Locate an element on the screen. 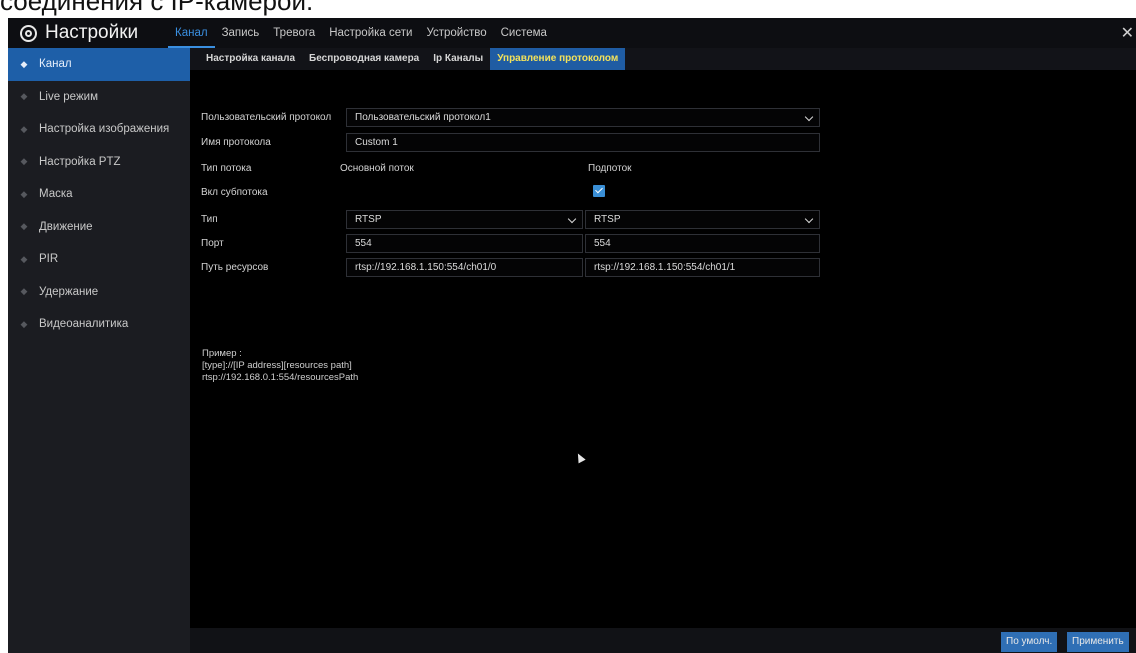 This screenshot has width=1136, height=653. page-caption: соединения с IP-камерой. is located at coordinates (157, 8).